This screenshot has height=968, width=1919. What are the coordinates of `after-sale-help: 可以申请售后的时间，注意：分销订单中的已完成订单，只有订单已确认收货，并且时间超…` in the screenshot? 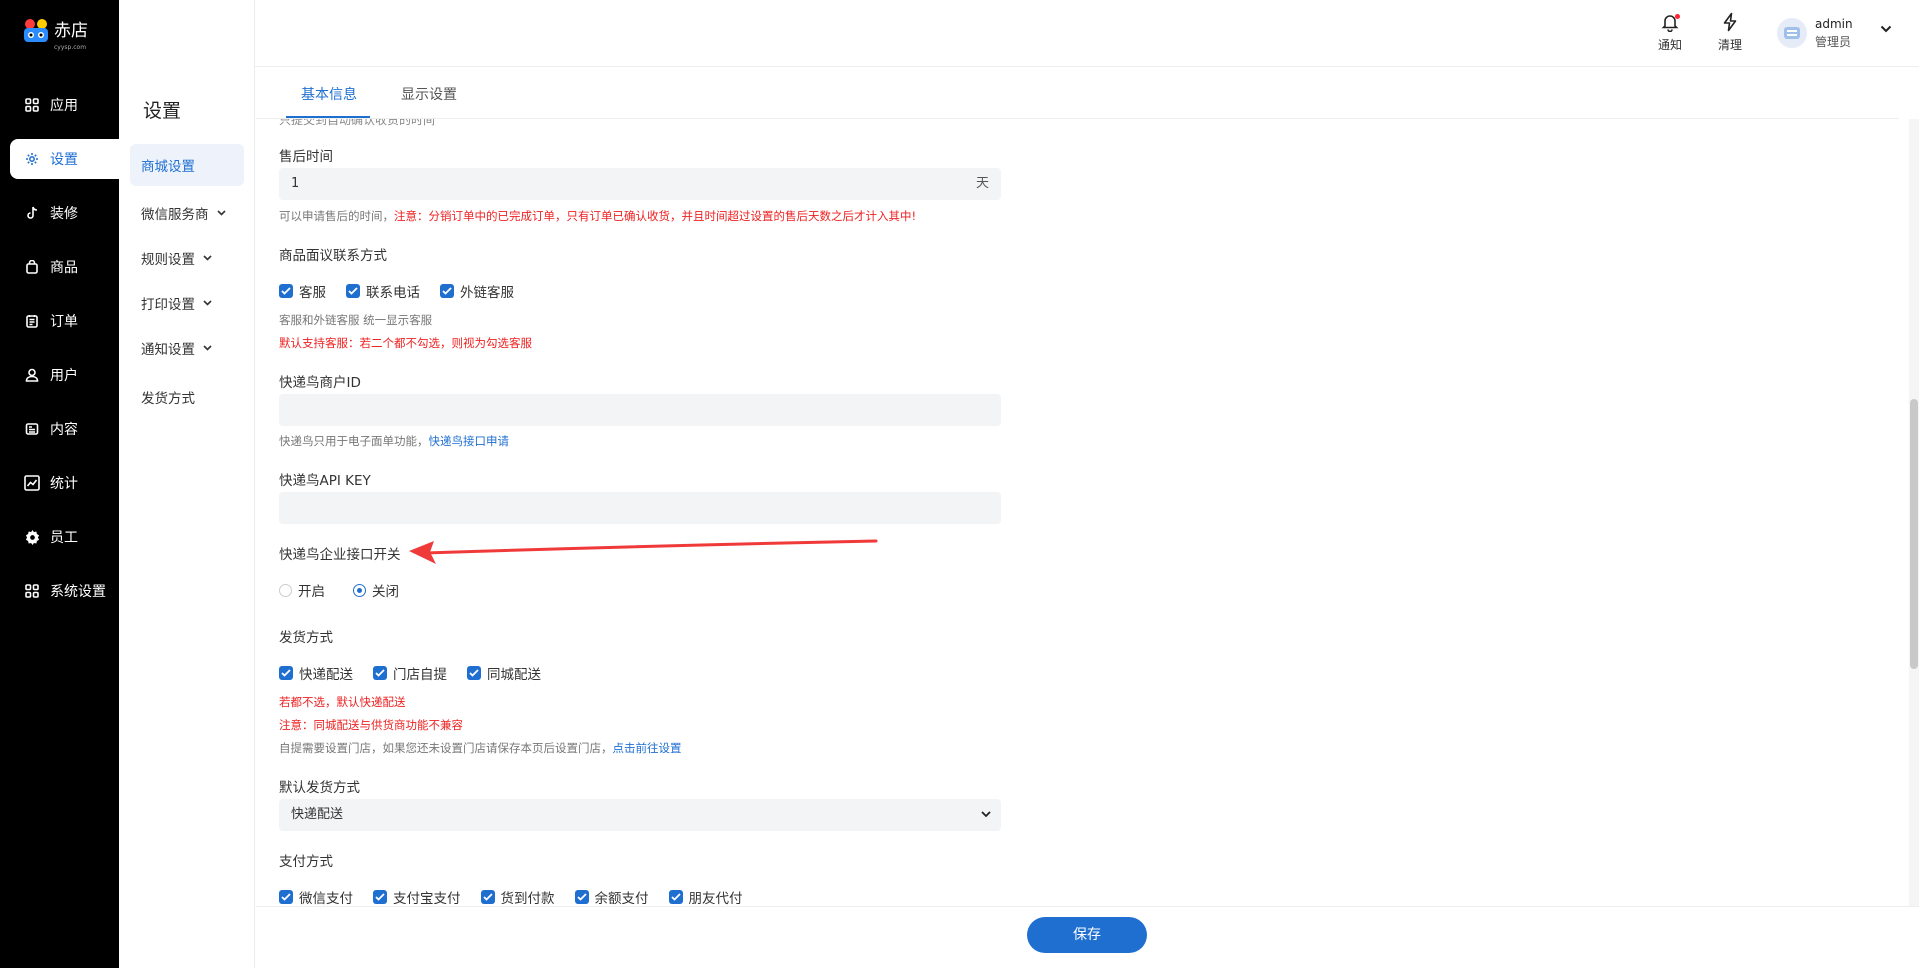 It's located at (597, 216).